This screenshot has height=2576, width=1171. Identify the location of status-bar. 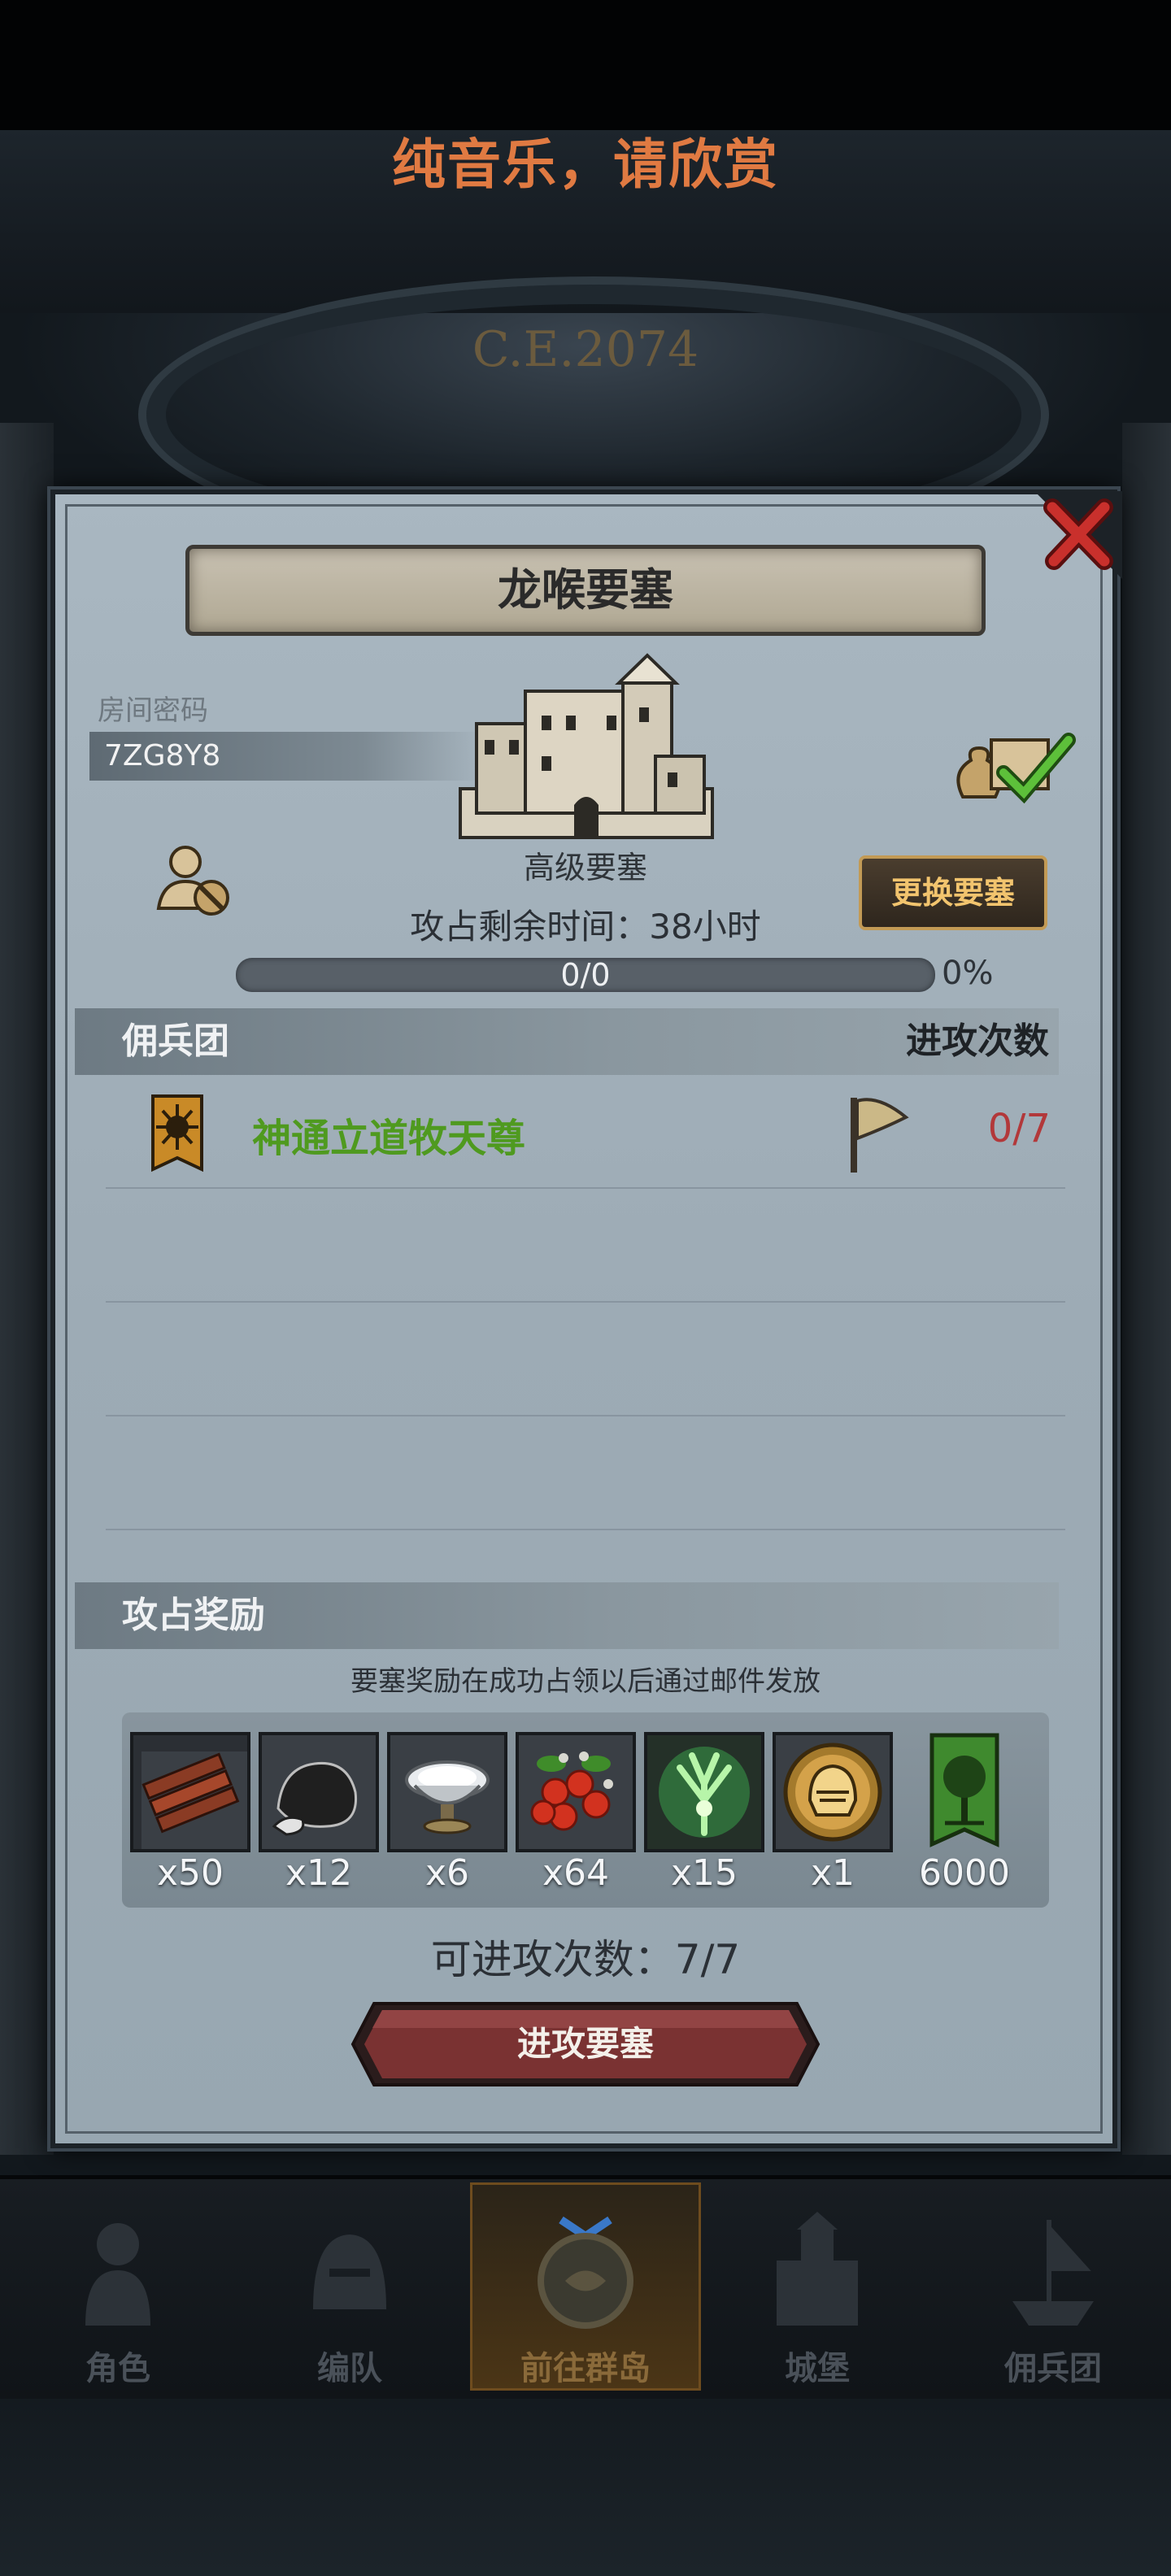
(585, 65).